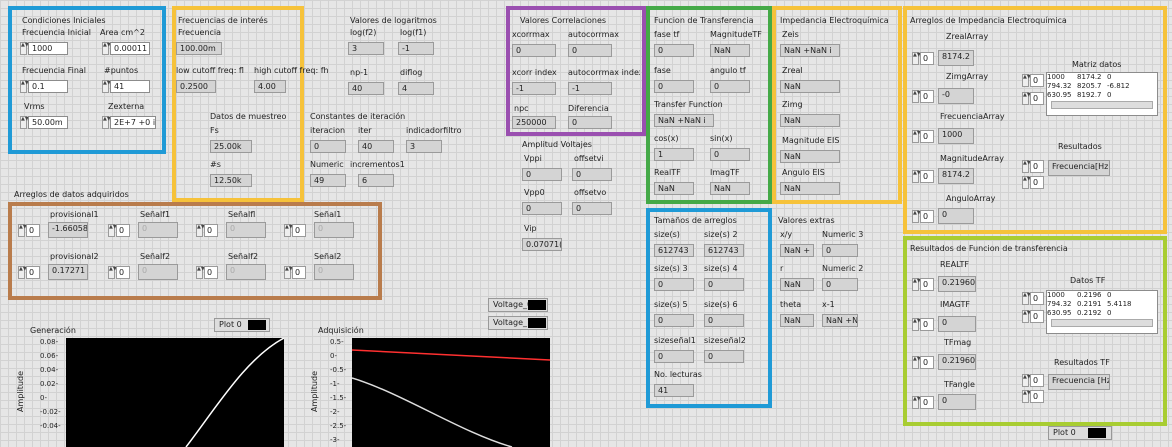  What do you see at coordinates (112, 272) in the screenshot?
I see `senalf2-spinner: ▲▼` at bounding box center [112, 272].